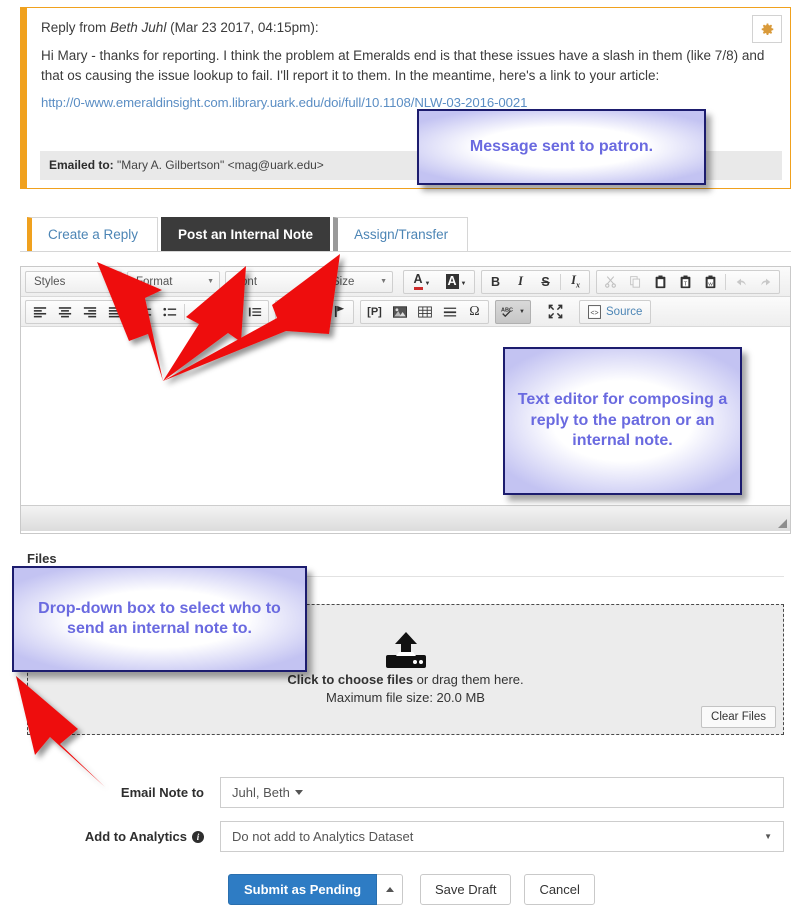 This screenshot has width=811, height=913. I want to click on tab-label: Post an Internal Note, so click(246, 234).